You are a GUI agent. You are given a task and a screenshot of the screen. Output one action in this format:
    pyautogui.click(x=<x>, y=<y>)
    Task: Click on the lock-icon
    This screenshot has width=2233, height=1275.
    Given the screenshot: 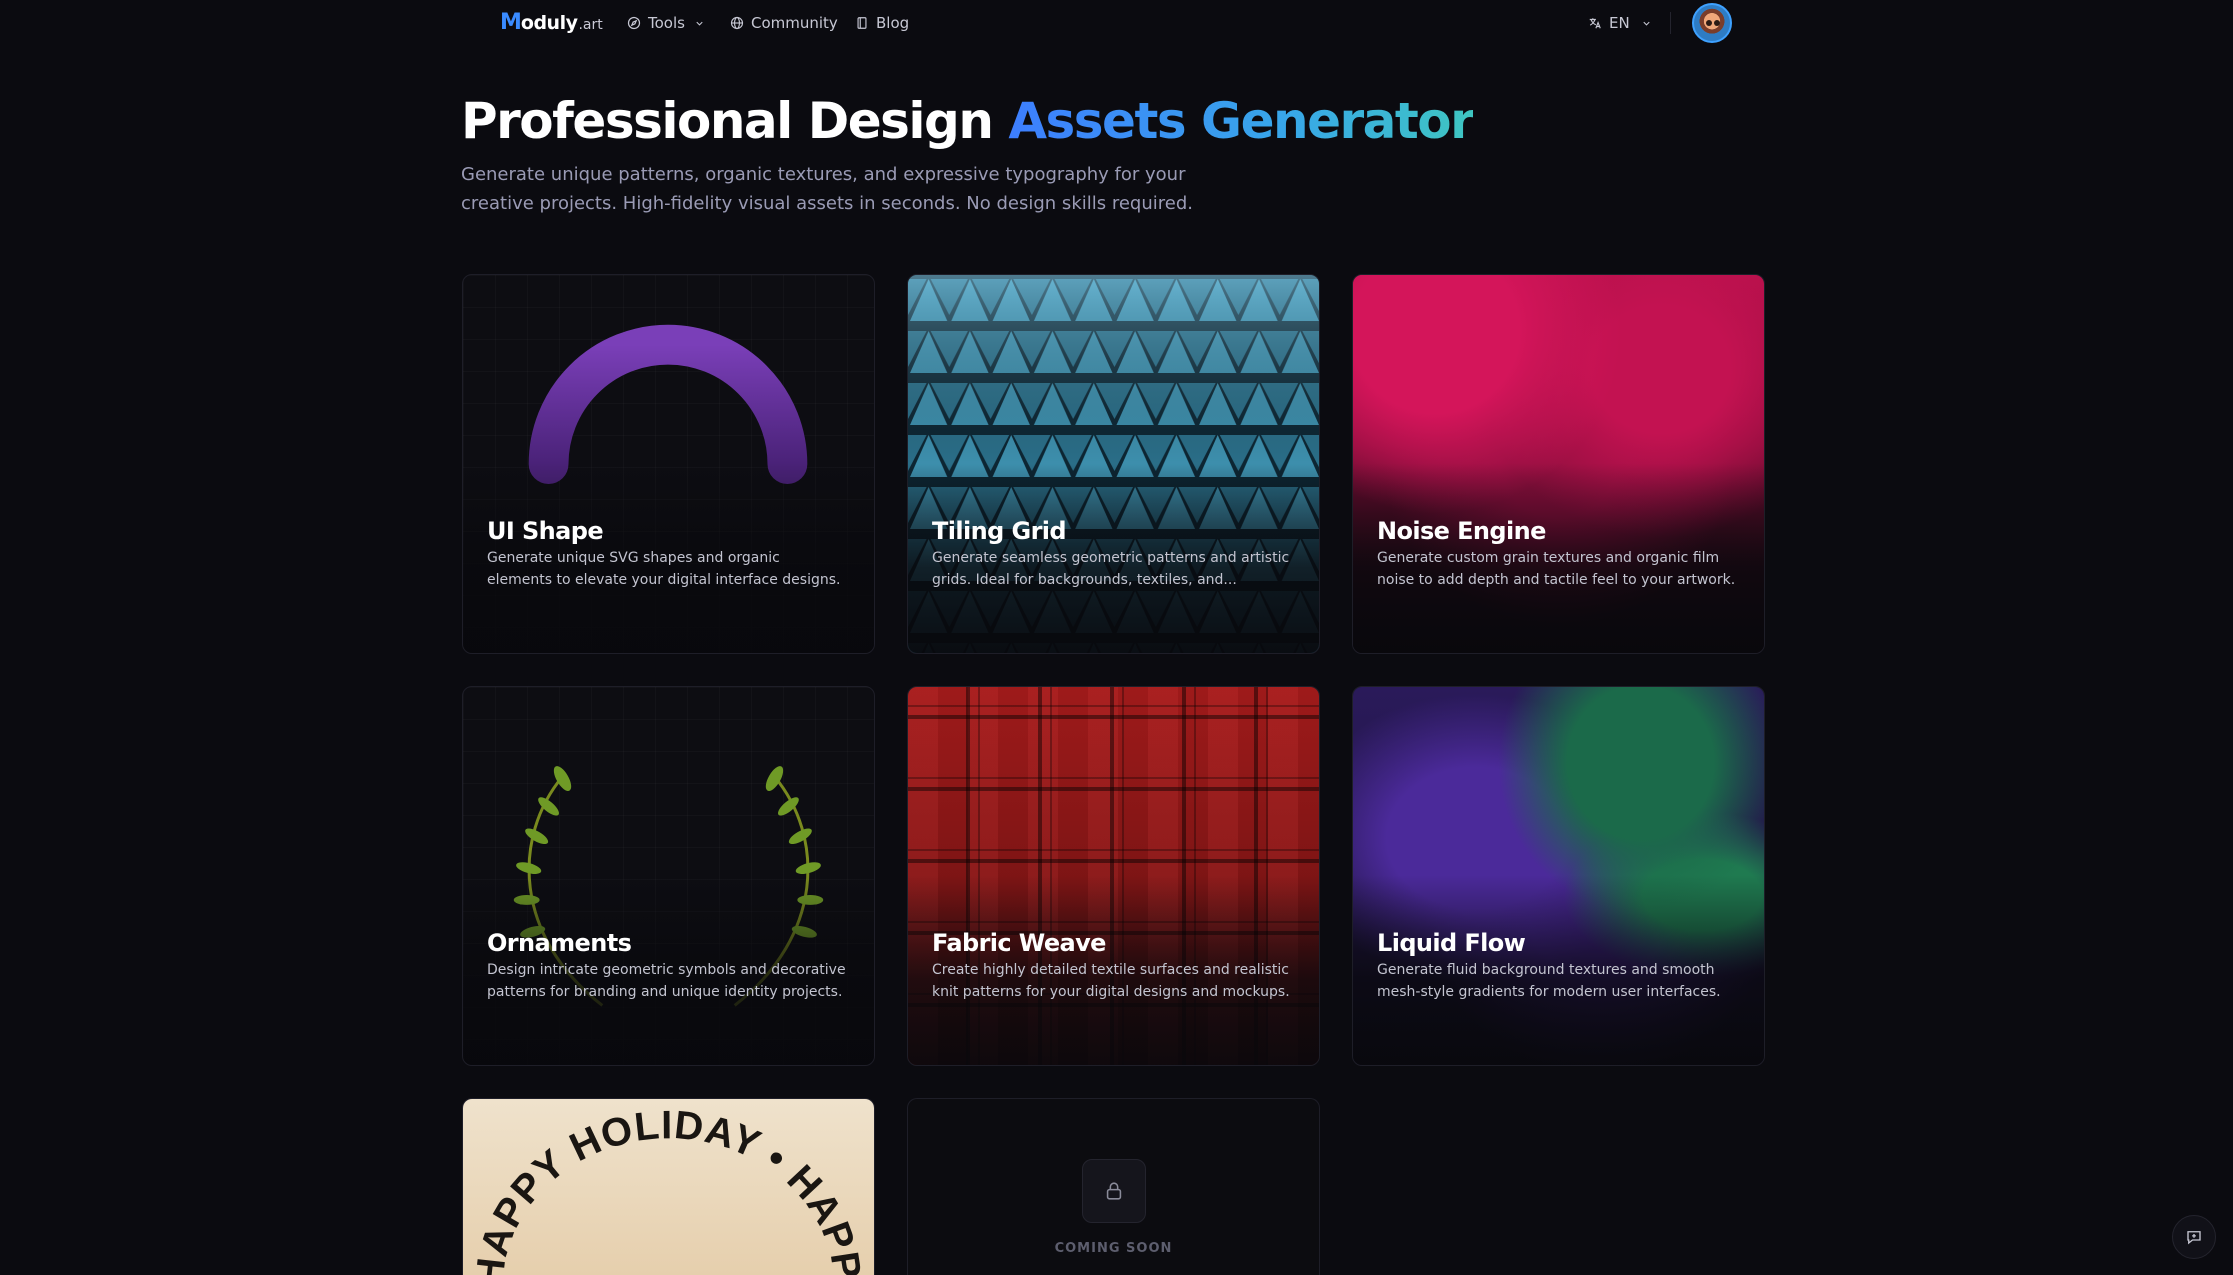 What is the action you would take?
    pyautogui.click(x=1114, y=1191)
    